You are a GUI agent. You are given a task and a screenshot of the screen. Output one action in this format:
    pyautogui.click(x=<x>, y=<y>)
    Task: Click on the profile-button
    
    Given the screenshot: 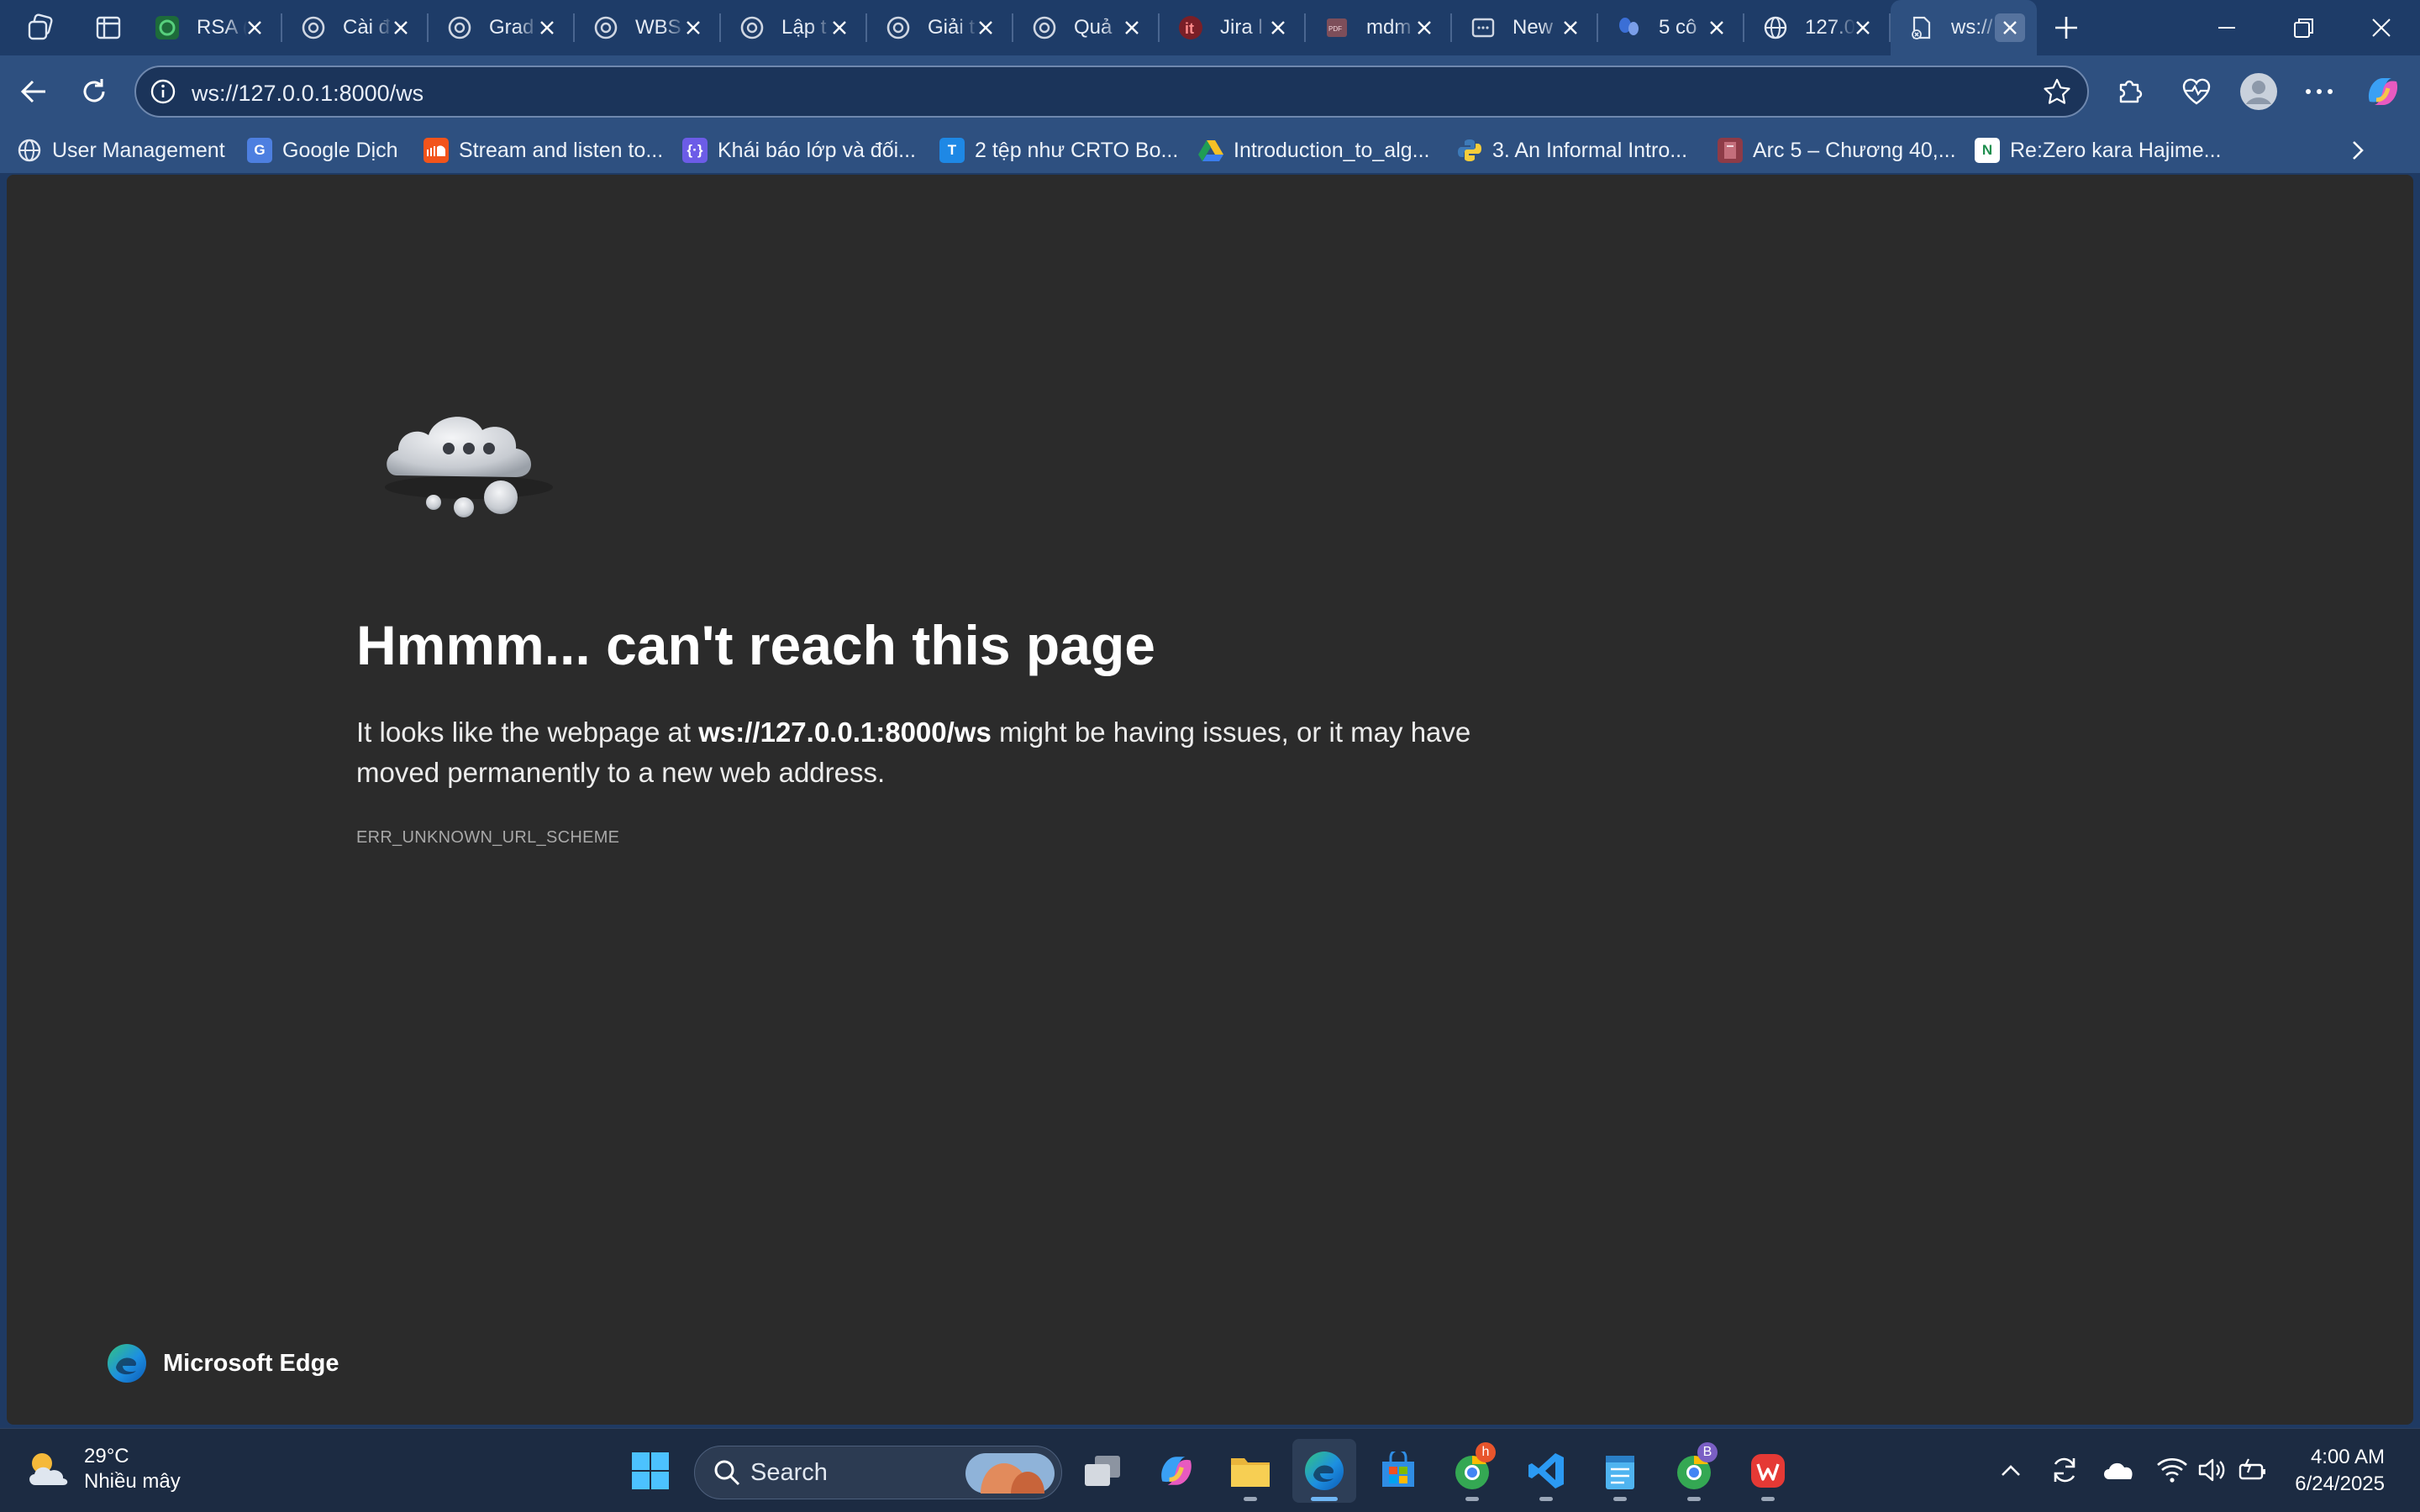 What is the action you would take?
    pyautogui.click(x=2258, y=91)
    